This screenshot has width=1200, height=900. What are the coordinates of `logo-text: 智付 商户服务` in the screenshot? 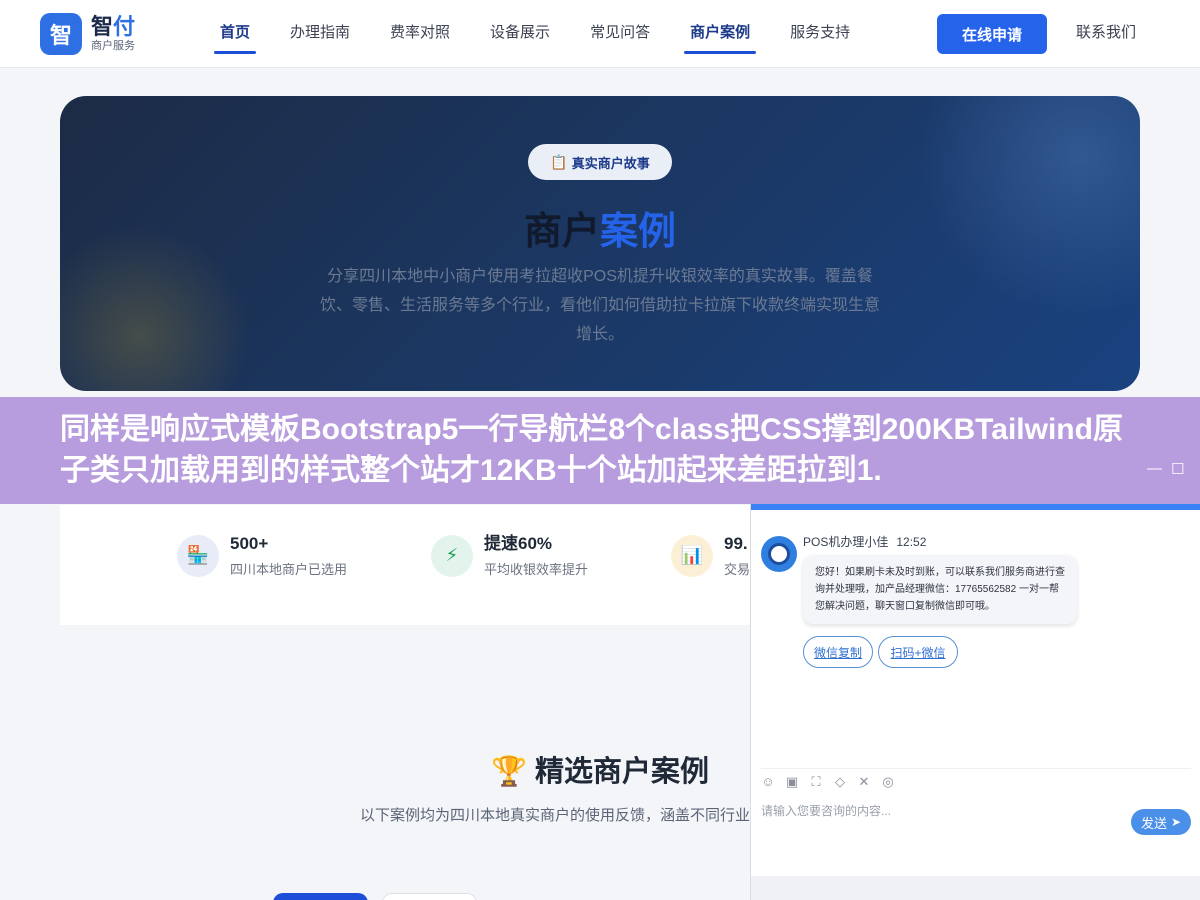 It's located at (113, 34).